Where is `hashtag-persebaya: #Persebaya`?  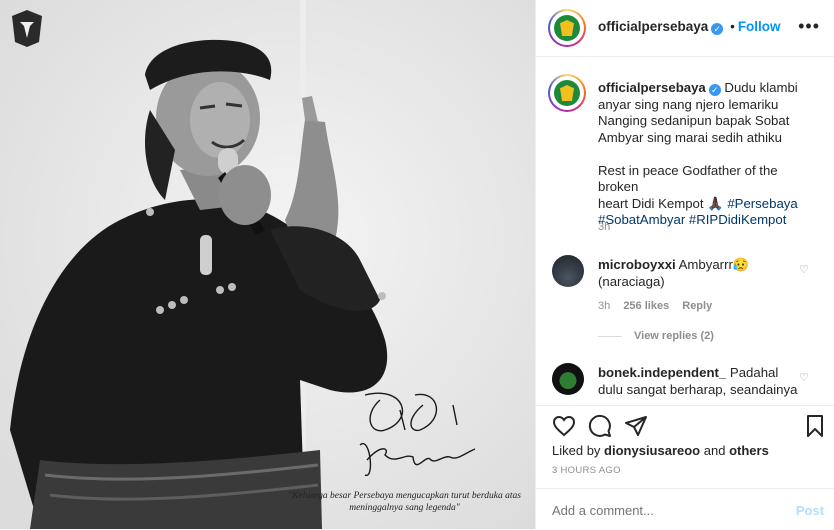 hashtag-persebaya: #Persebaya is located at coordinates (762, 203).